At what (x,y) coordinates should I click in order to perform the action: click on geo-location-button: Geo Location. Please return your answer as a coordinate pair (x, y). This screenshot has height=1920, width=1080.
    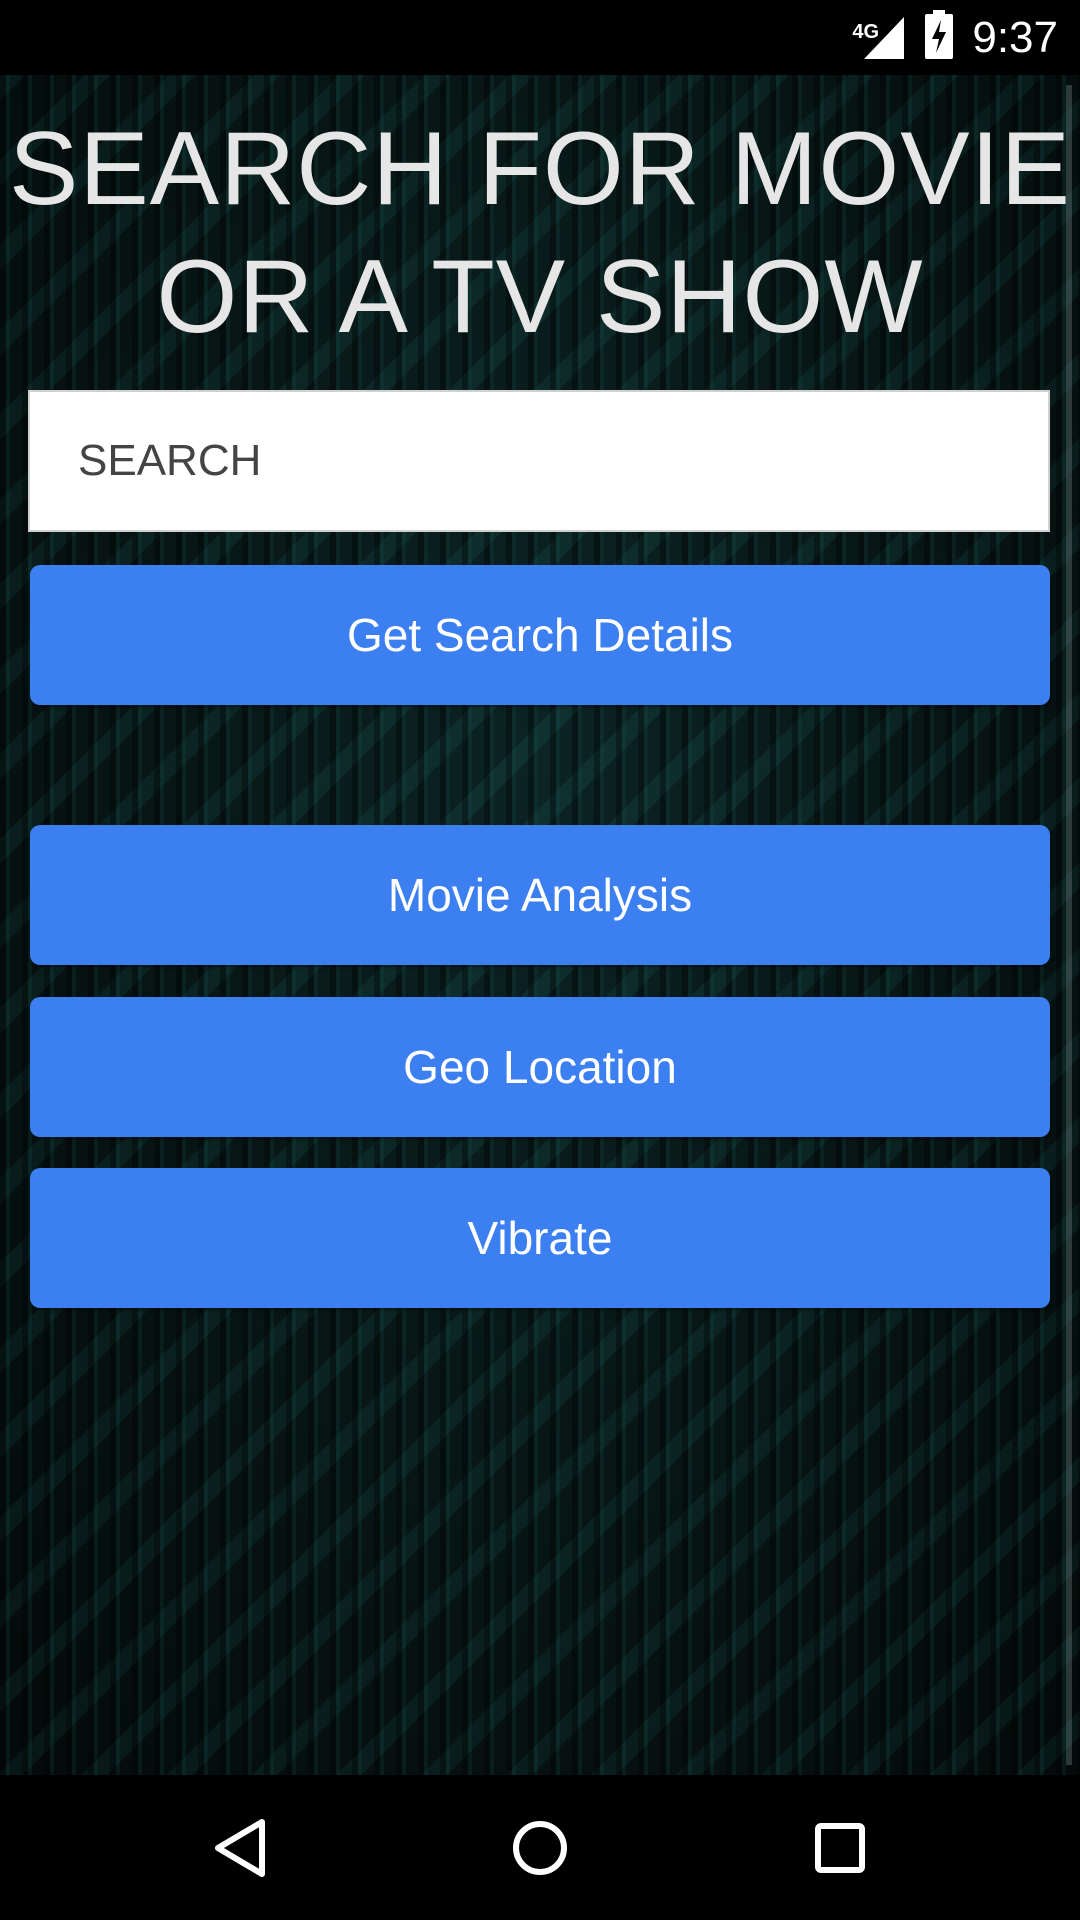
    Looking at the image, I should click on (540, 1067).